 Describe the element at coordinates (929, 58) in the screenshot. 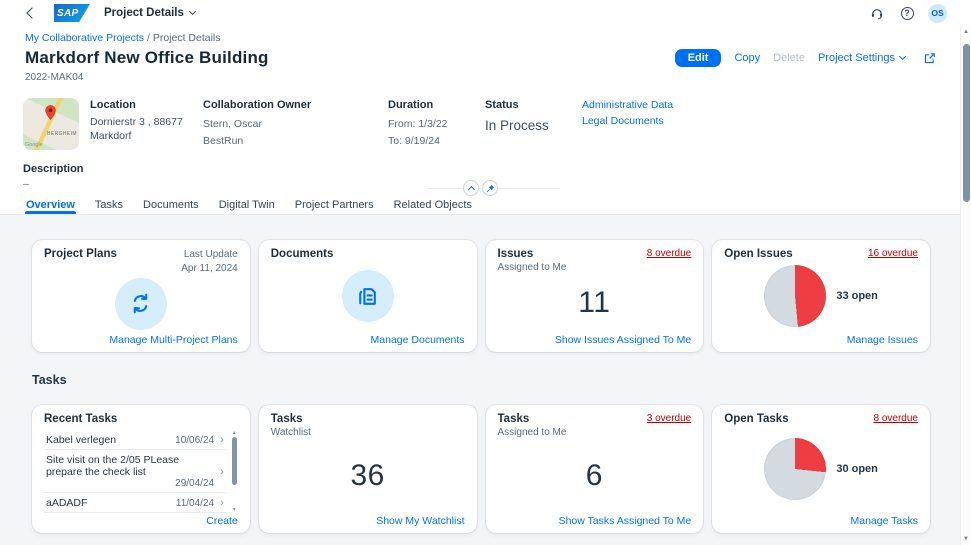

I see `share-icon` at that location.